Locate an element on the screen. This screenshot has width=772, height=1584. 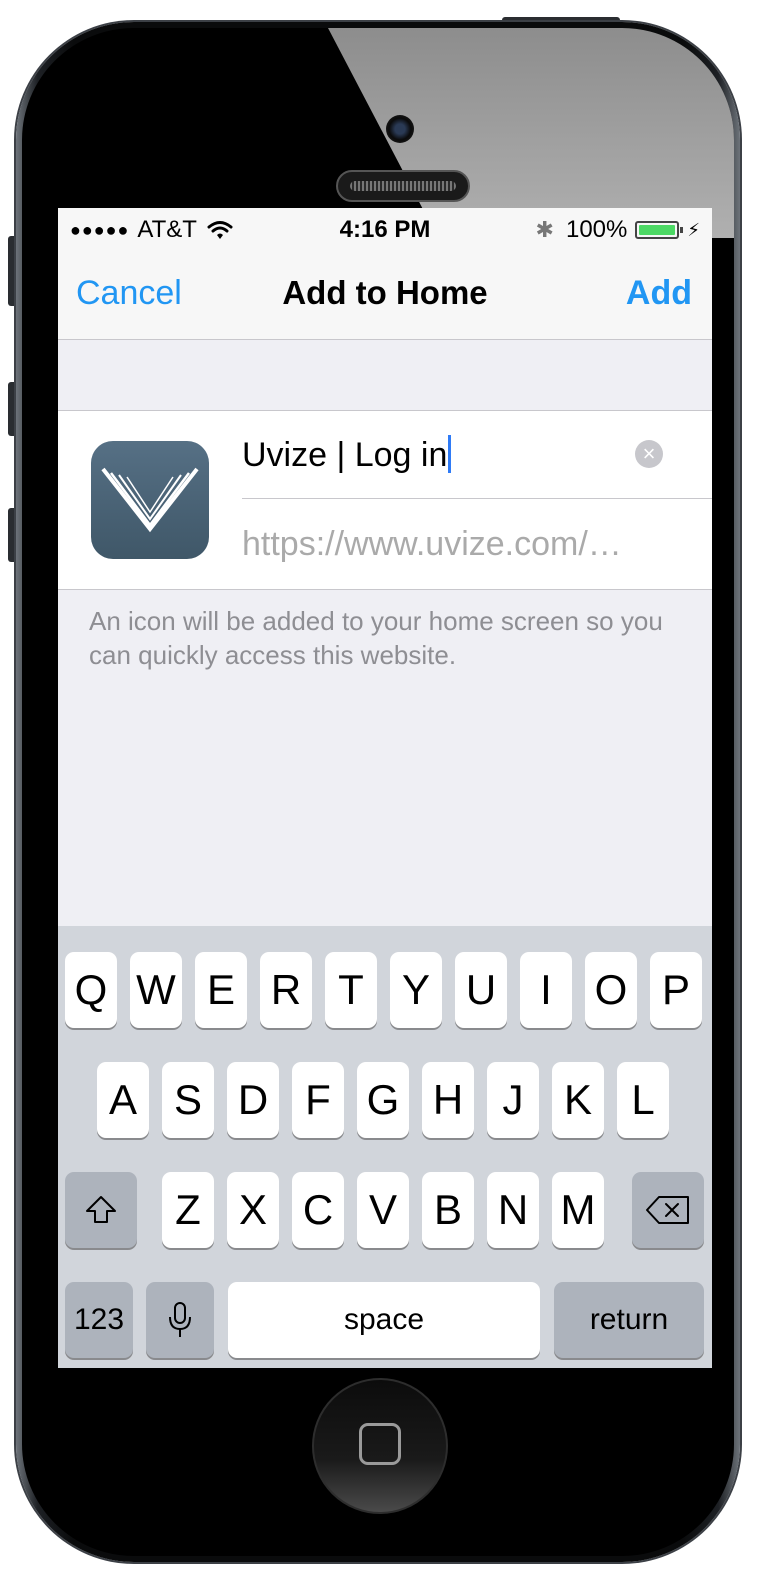
shift-icon is located at coordinates (101, 1209).